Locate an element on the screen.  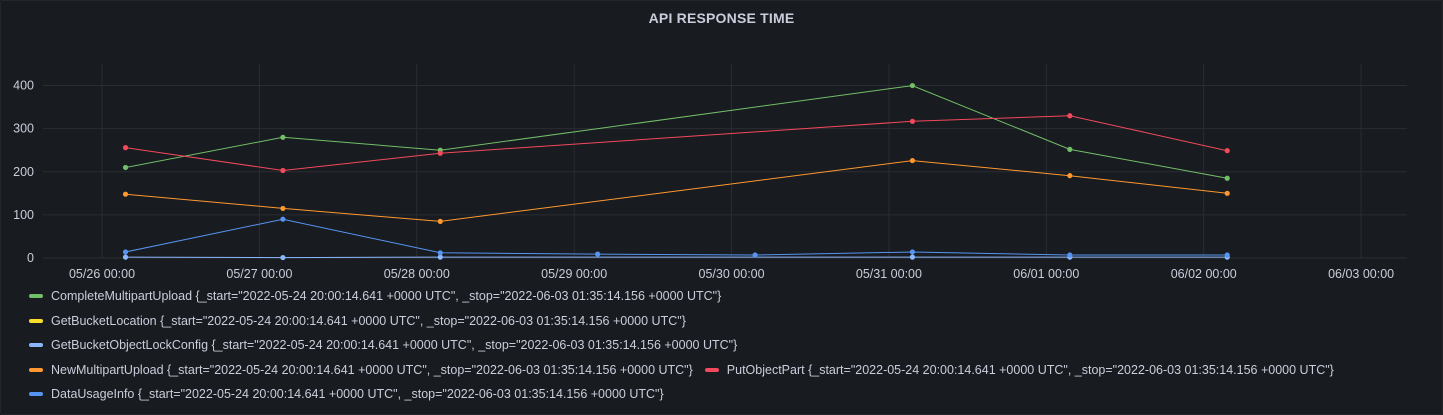
y-tick-label: 0 is located at coordinates (30, 258).